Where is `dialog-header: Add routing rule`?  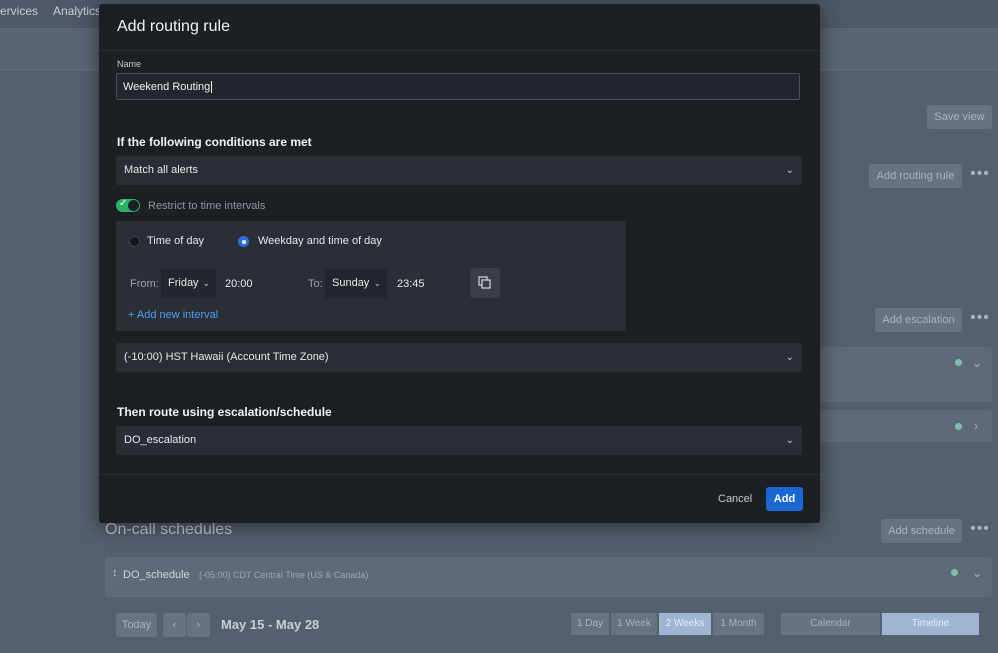 dialog-header: Add routing rule is located at coordinates (459, 27).